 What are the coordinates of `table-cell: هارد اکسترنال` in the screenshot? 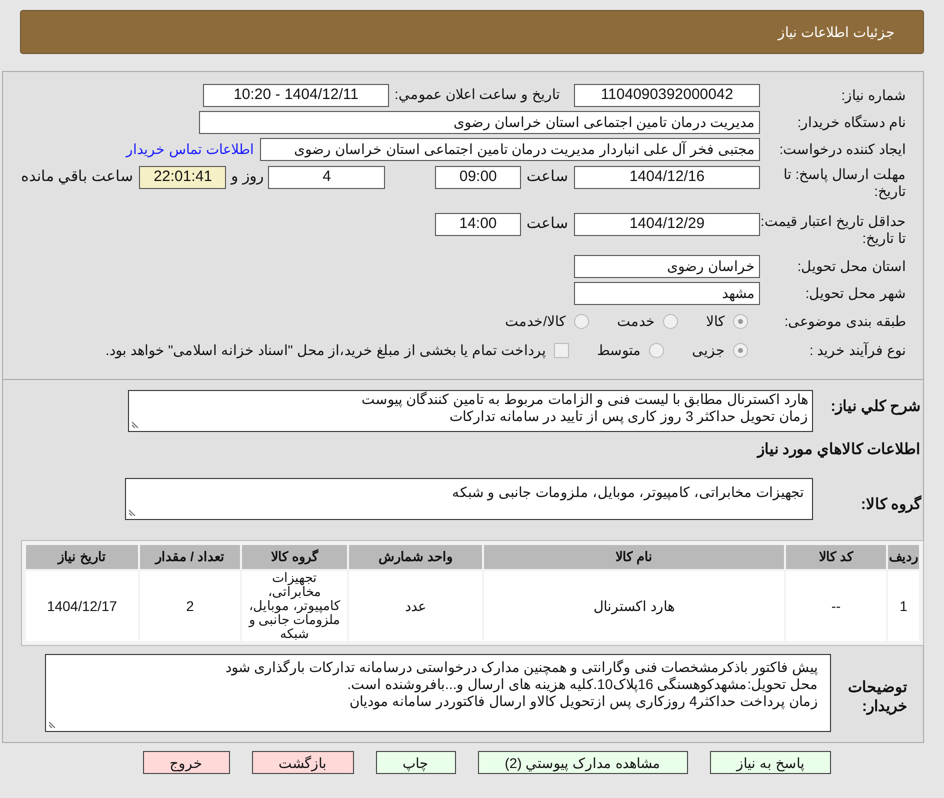 It's located at (634, 606).